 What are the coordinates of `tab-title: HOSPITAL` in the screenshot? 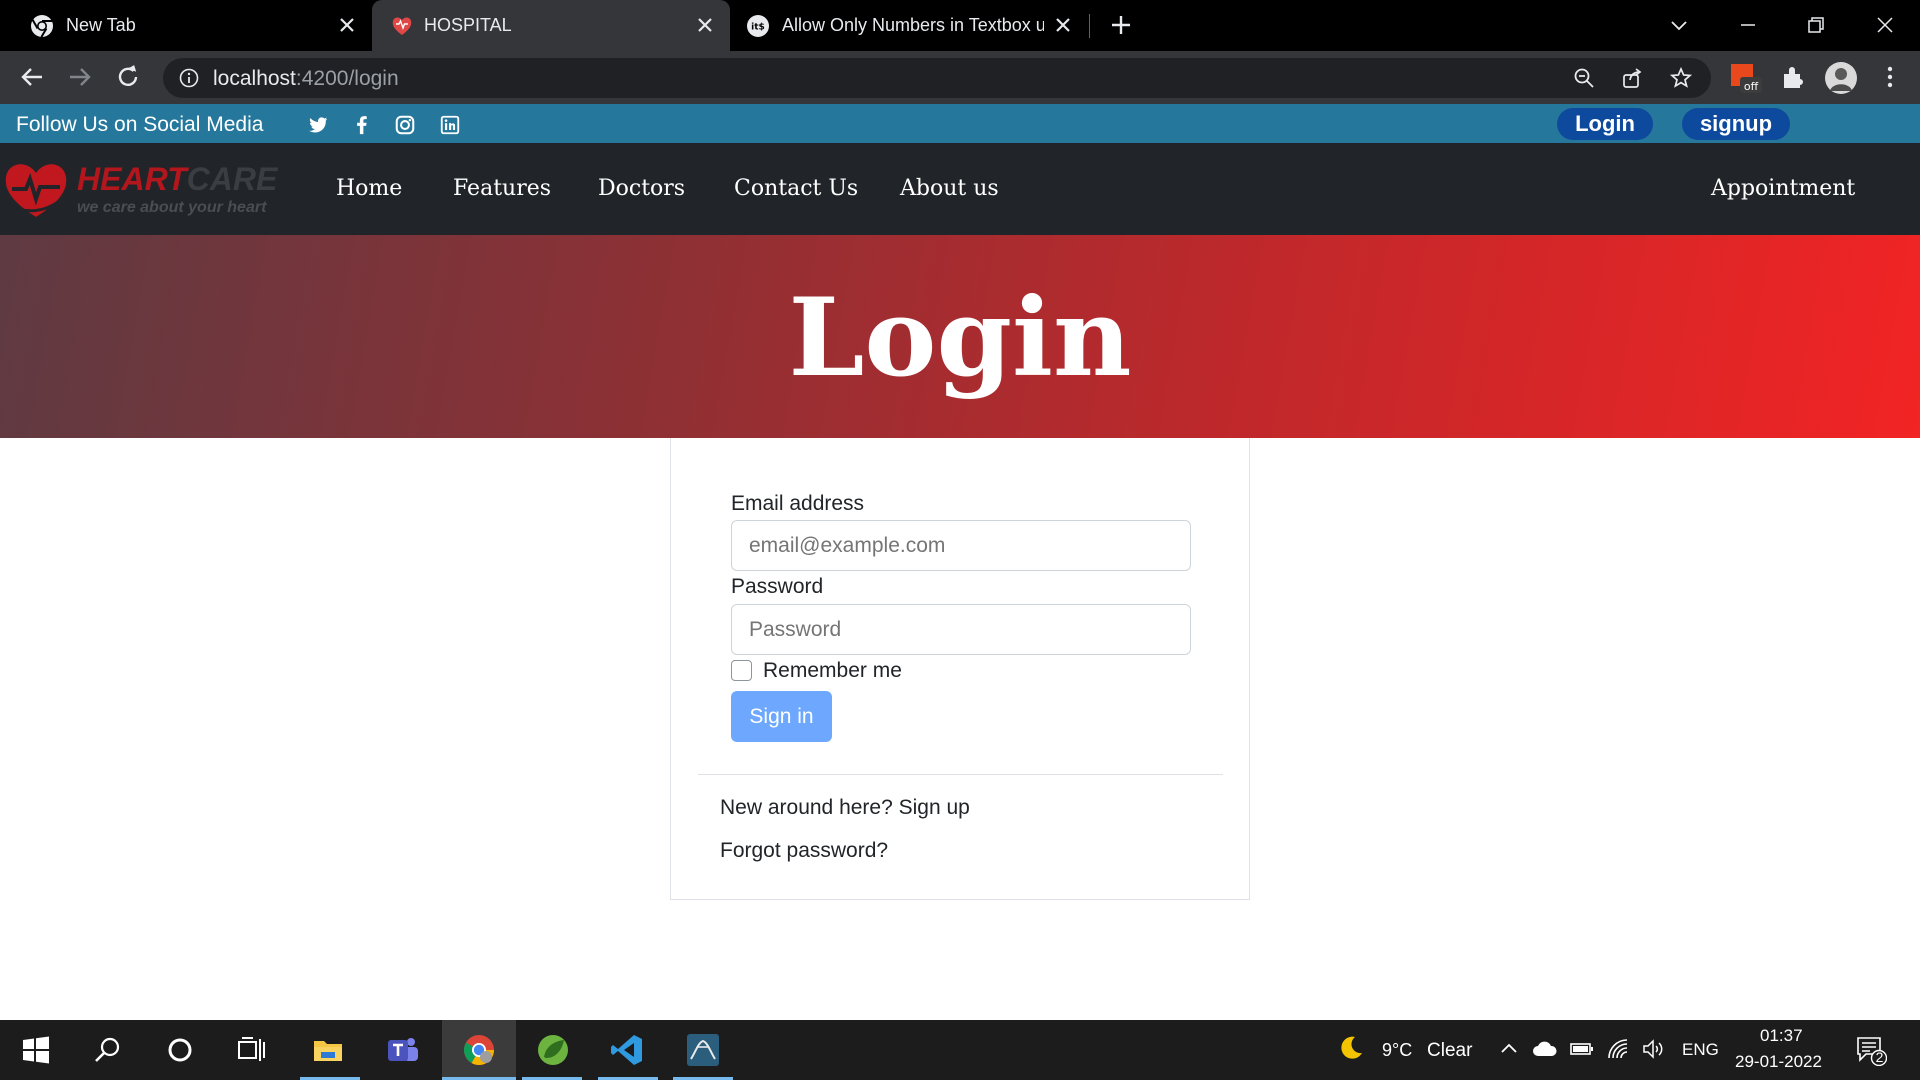 It's located at (468, 25).